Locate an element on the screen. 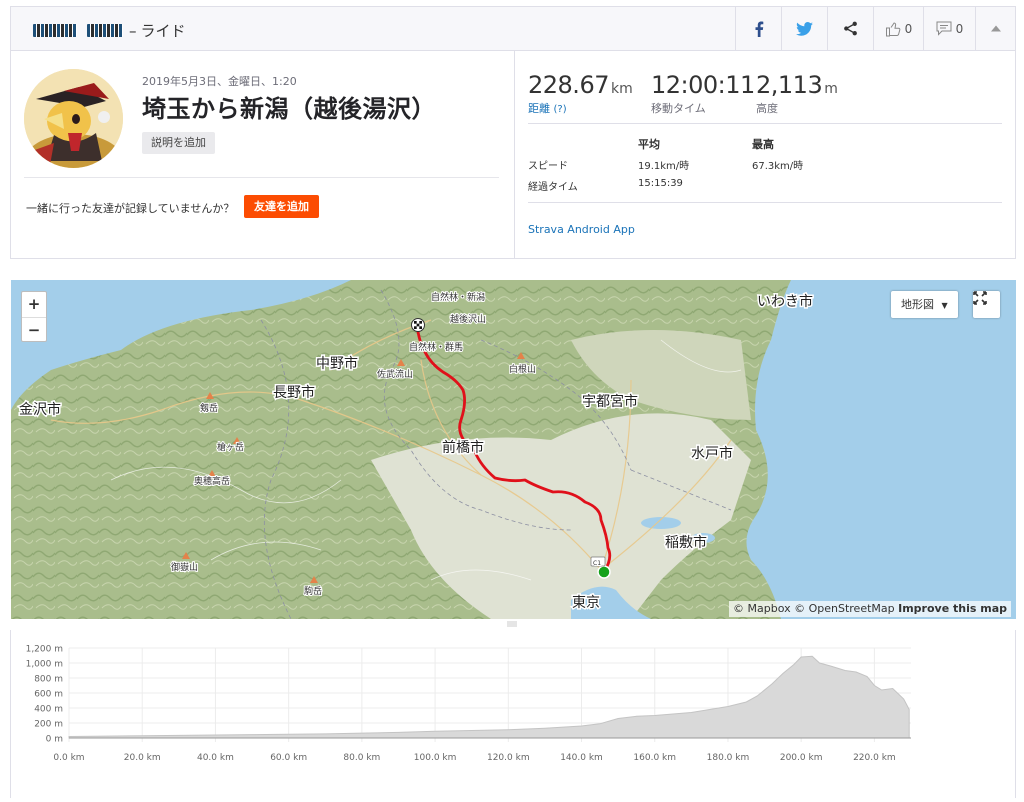 Image resolution: width=1024 pixels, height=802 pixels. elevation-area is located at coordinates (489, 697).